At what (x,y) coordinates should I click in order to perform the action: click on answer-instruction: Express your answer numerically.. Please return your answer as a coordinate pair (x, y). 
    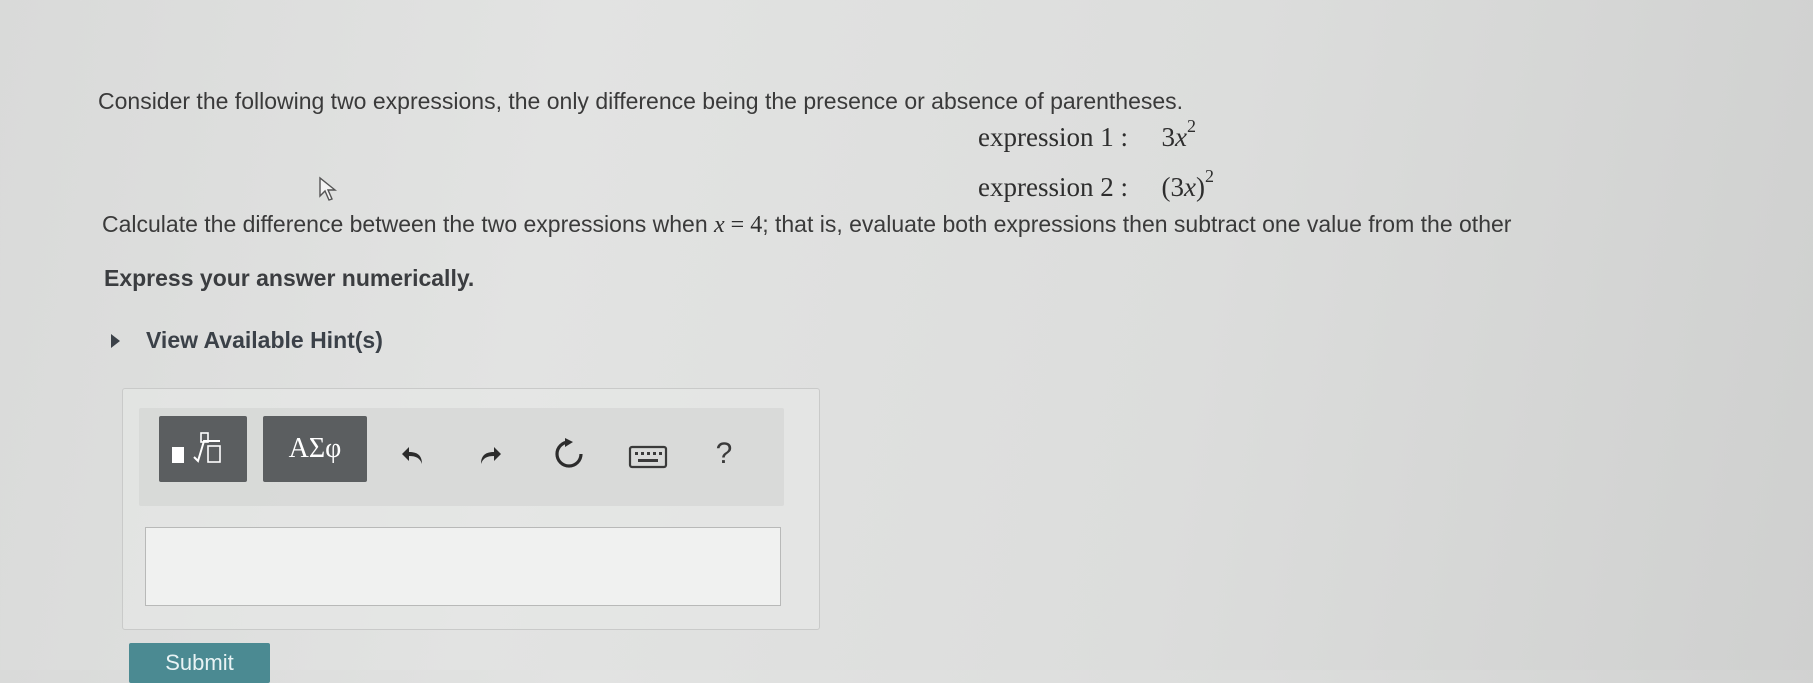
    Looking at the image, I should click on (289, 278).